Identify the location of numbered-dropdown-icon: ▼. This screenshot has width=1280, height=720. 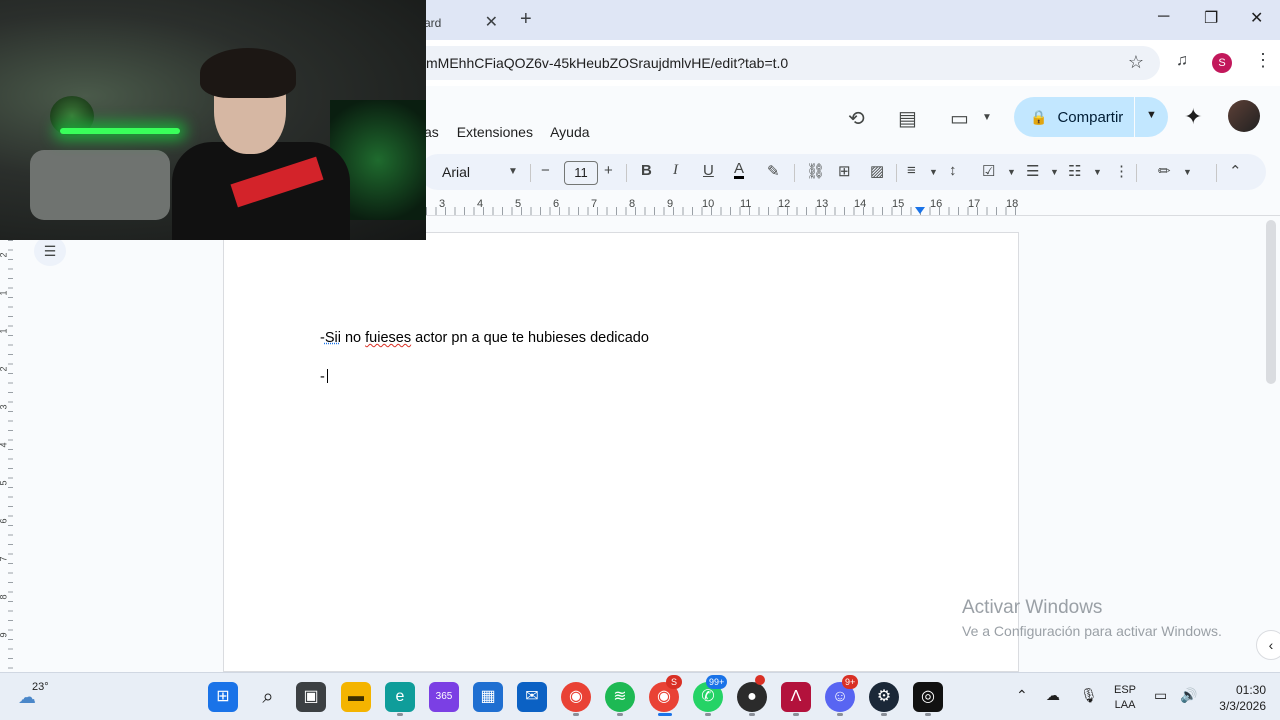
(1097, 172).